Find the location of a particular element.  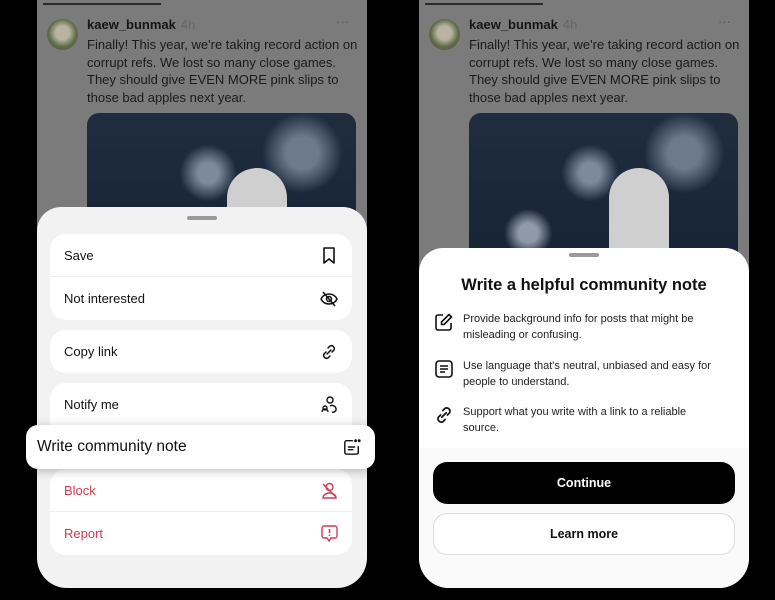

menu-item-block: Block is located at coordinates (201, 490).